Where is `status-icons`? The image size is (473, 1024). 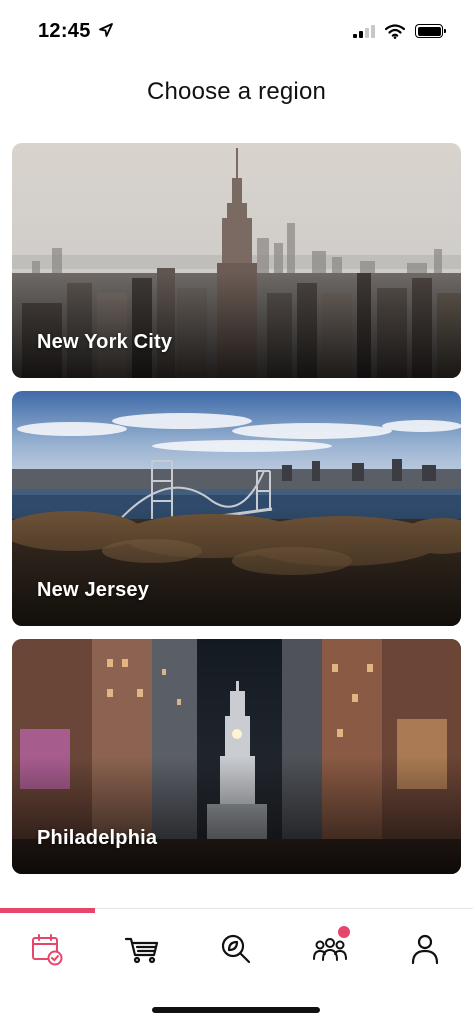 status-icons is located at coordinates (399, 31).